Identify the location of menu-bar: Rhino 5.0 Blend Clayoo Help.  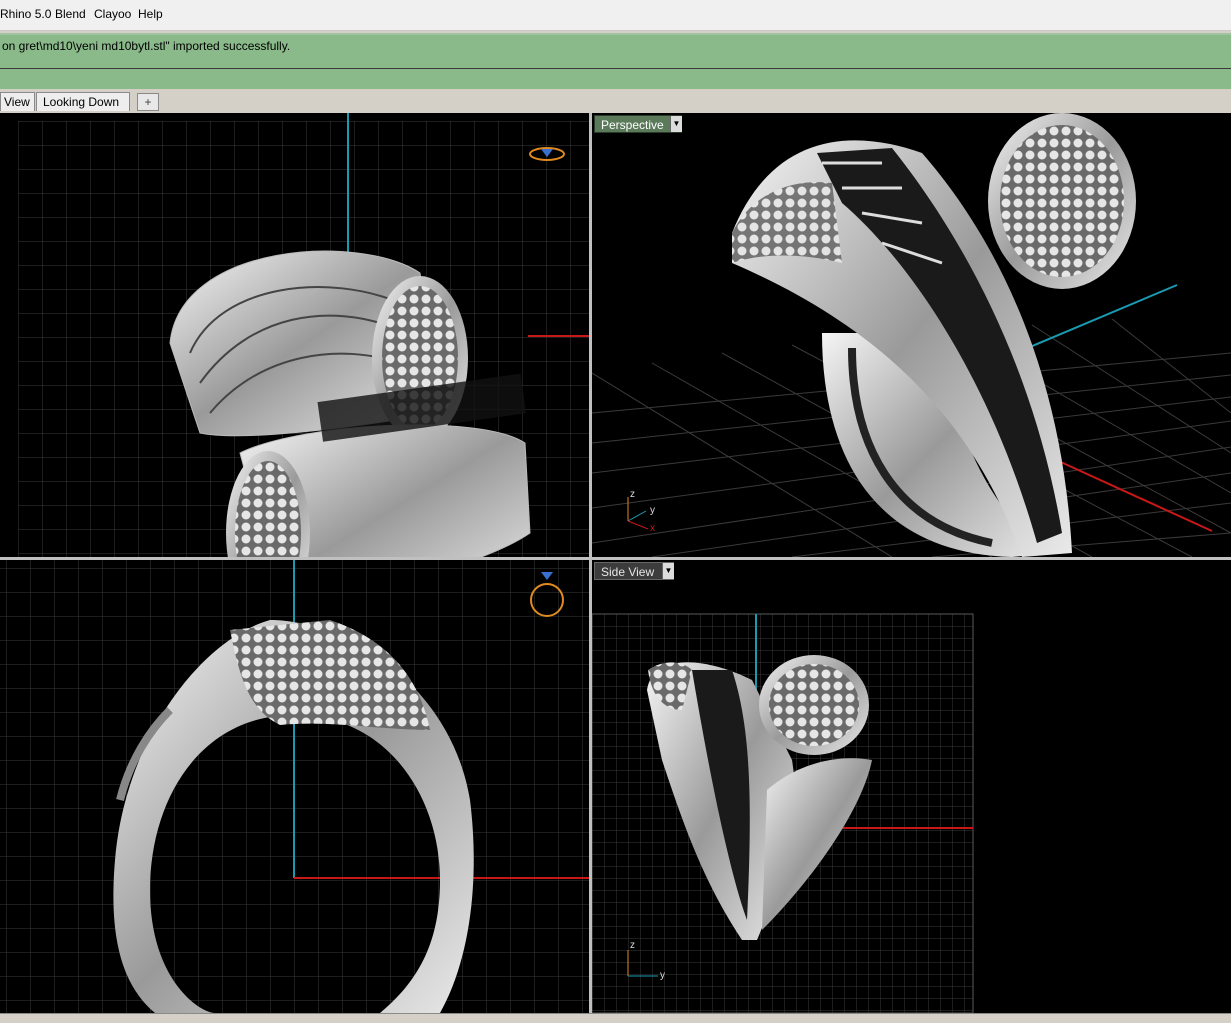
(615, 15).